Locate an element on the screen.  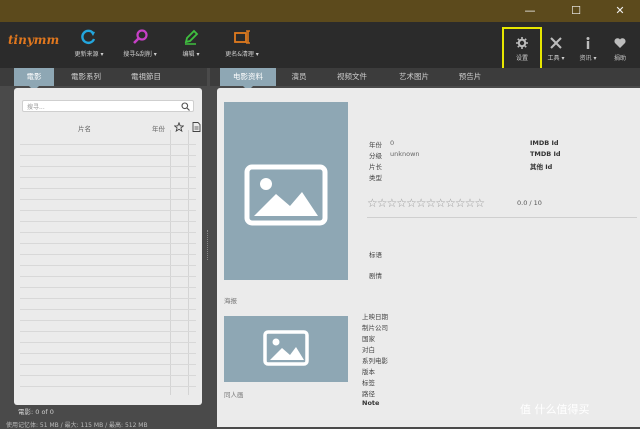
runtime-label: 片长 is located at coordinates (375, 167).